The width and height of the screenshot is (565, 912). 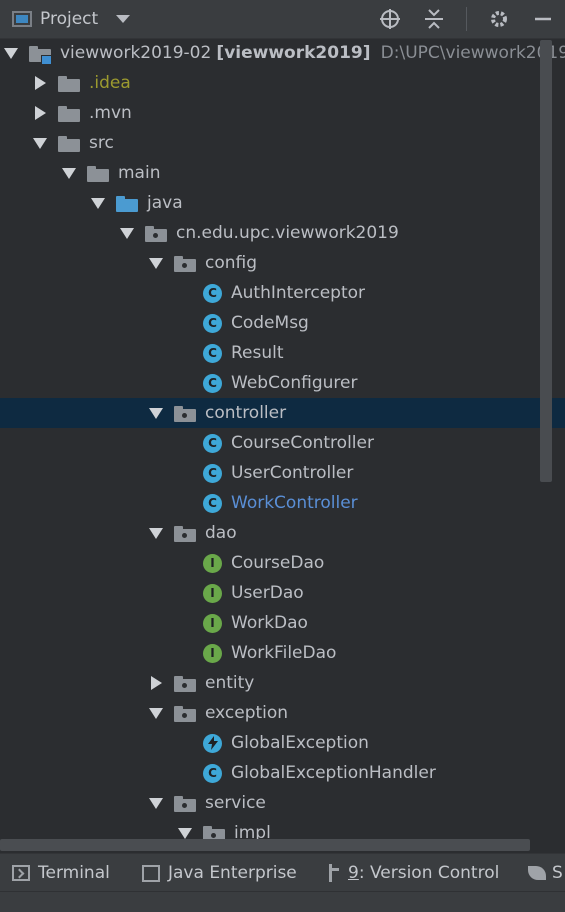 I want to click on tree-row-config: config, so click(x=282, y=263).